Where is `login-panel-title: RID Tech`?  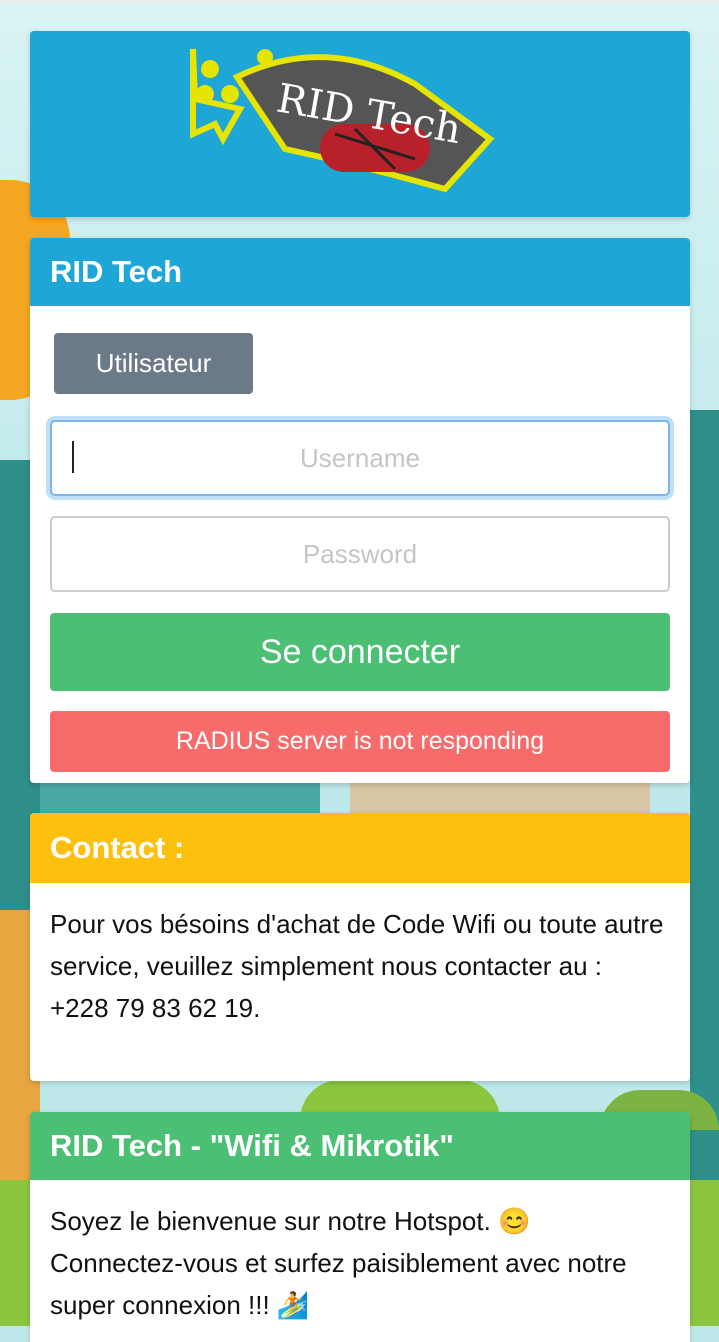
login-panel-title: RID Tech is located at coordinates (360, 272).